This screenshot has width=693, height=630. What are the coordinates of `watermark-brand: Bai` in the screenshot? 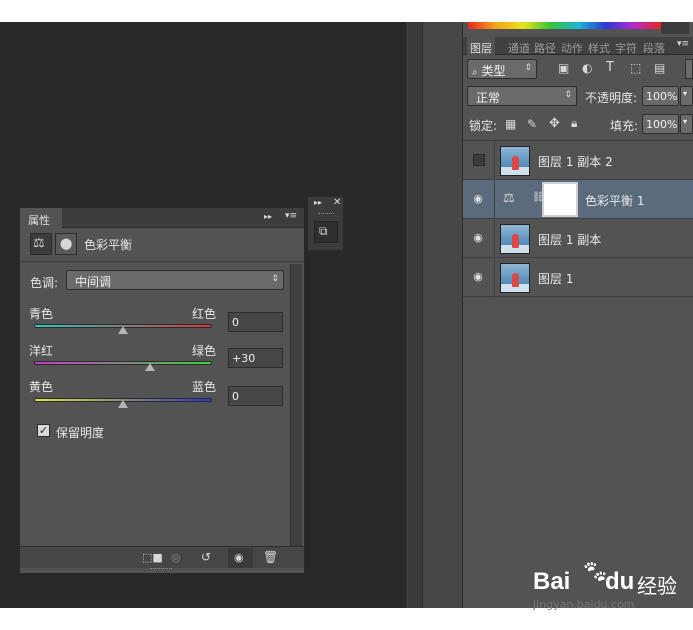 It's located at (552, 581).